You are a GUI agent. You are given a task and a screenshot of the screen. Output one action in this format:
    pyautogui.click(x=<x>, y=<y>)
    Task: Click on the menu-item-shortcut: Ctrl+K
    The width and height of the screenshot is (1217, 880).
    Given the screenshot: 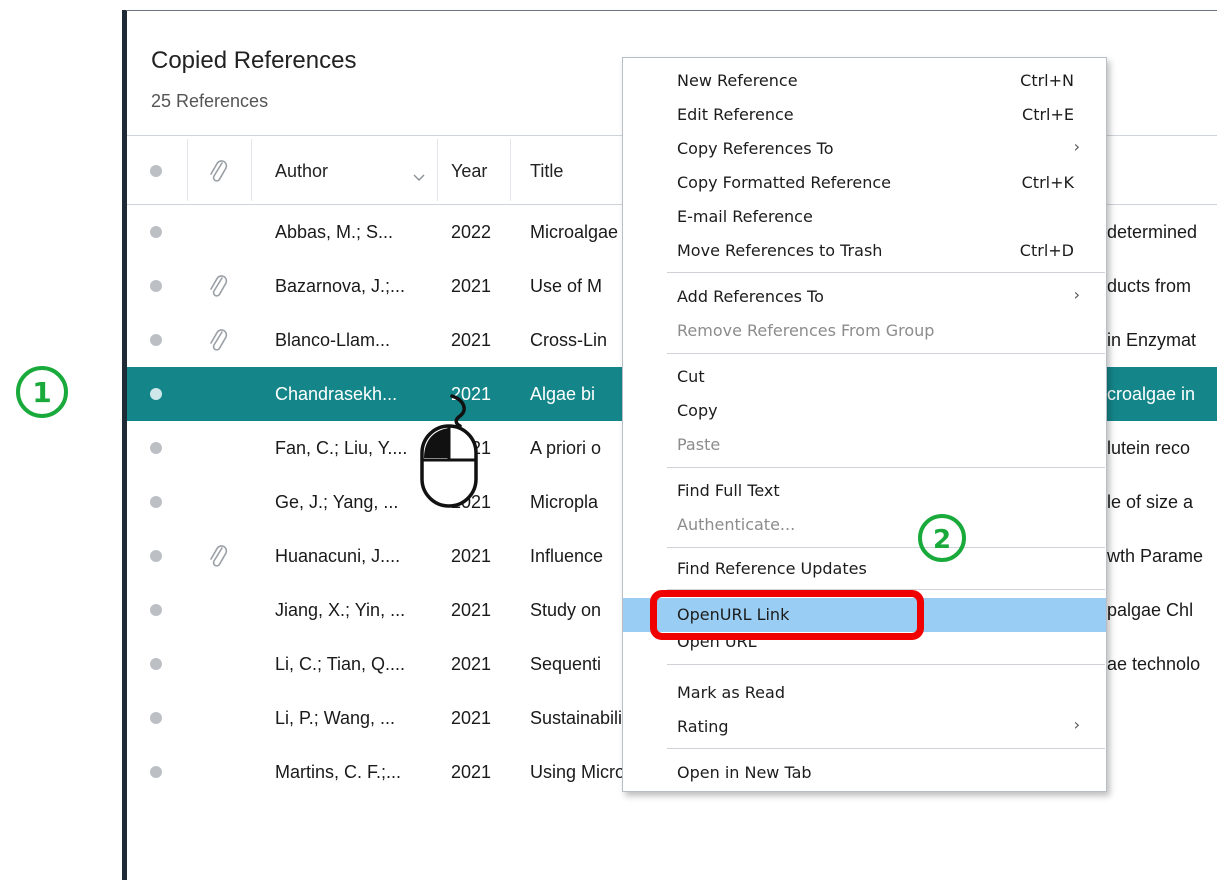 What is the action you would take?
    pyautogui.click(x=1047, y=182)
    